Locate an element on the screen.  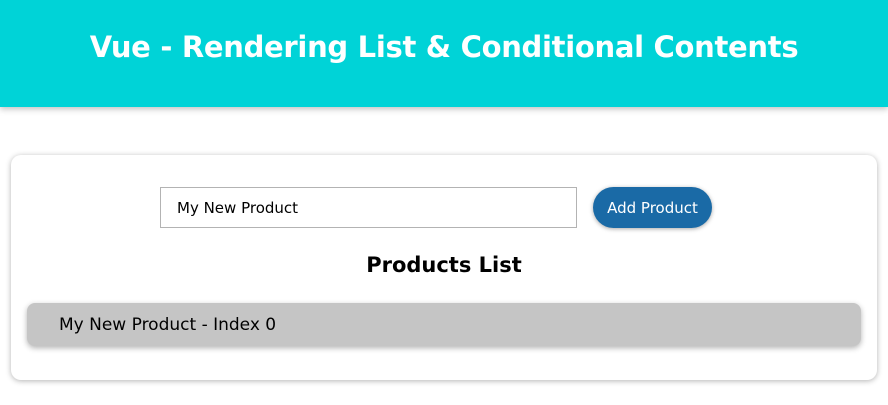
add-product-button: Add Product is located at coordinates (652, 207).